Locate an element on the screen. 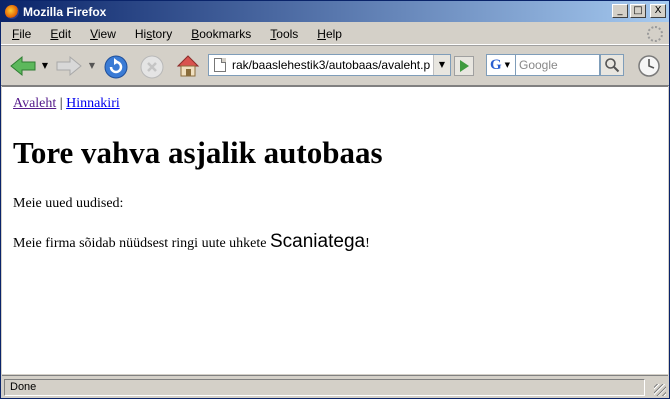  site-nav: Avaleht | Hinnakiri is located at coordinates (66, 104).